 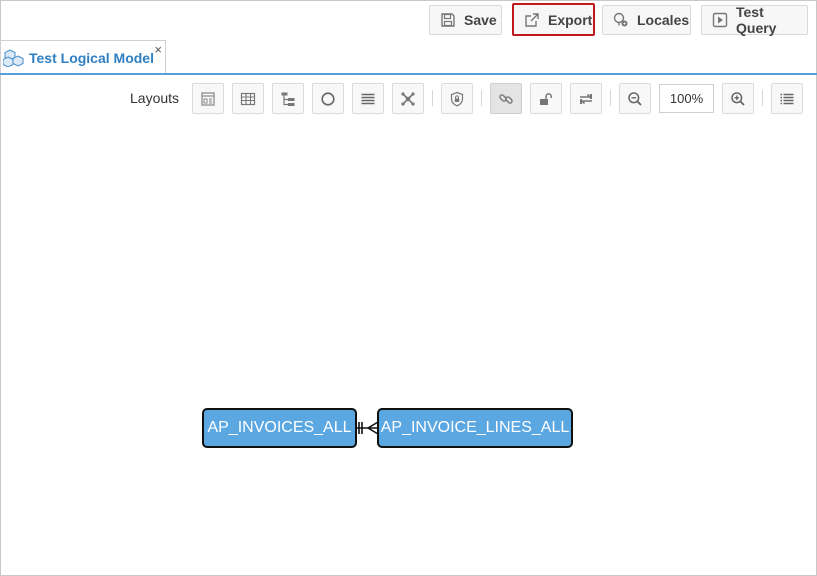 I want to click on swap-button, so click(x=586, y=98).